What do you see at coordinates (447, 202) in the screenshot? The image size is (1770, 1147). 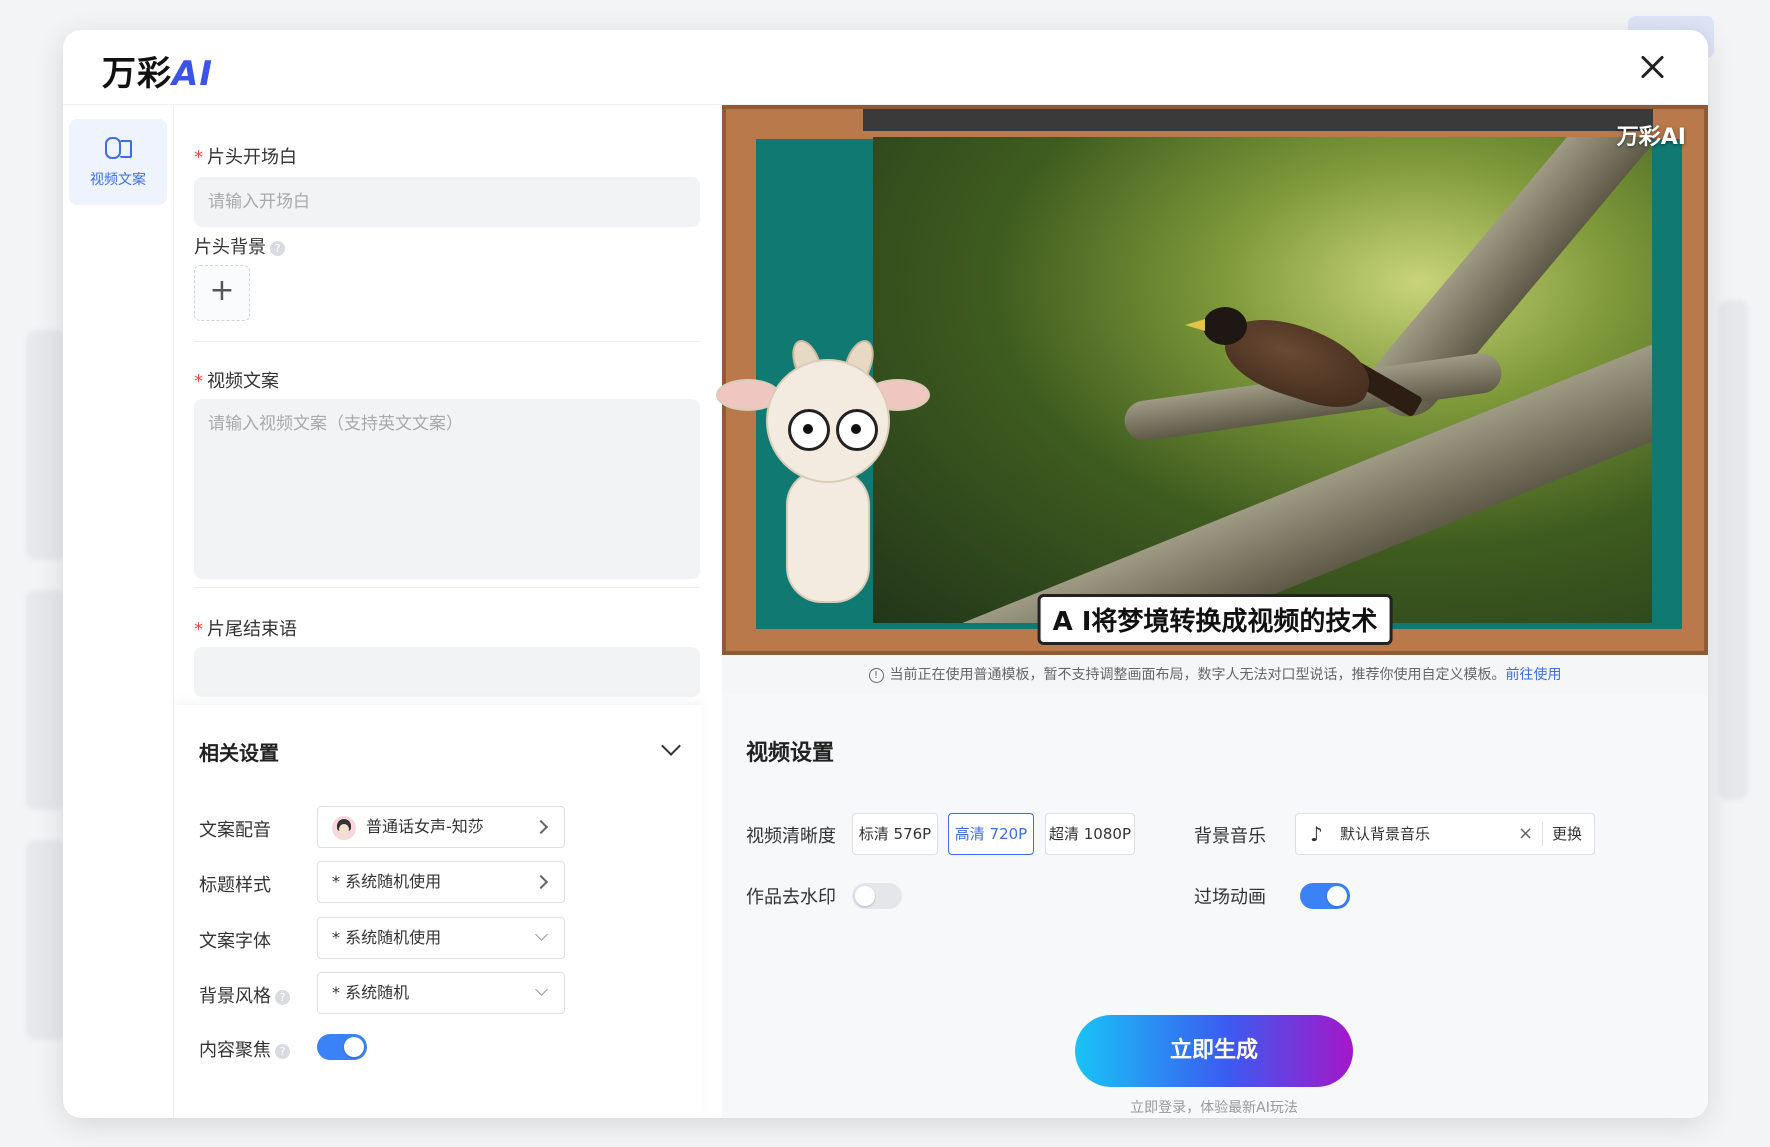 I see `opening-input: 请输入开场白` at bounding box center [447, 202].